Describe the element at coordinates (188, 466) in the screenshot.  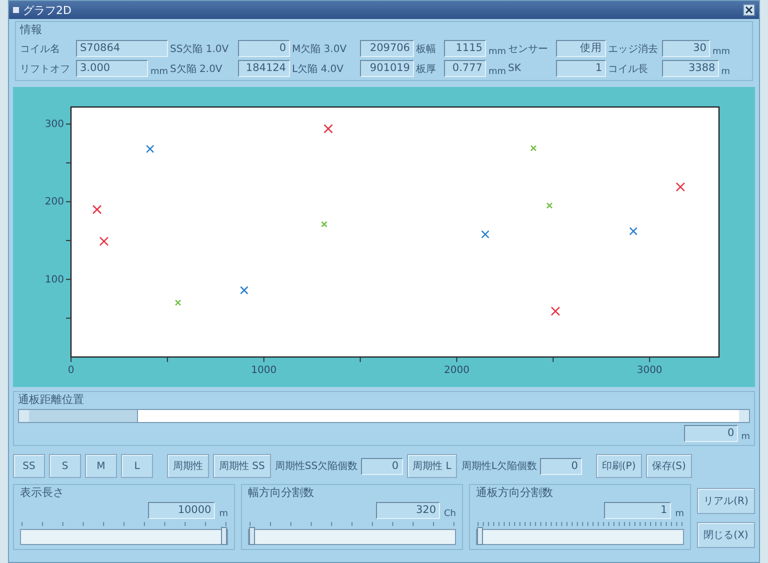
I see `toolbar-button: 周期性` at that location.